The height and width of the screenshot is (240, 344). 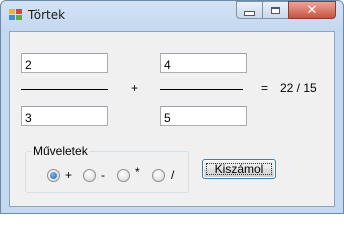 What do you see at coordinates (158, 175) in the screenshot?
I see `radio-divide` at bounding box center [158, 175].